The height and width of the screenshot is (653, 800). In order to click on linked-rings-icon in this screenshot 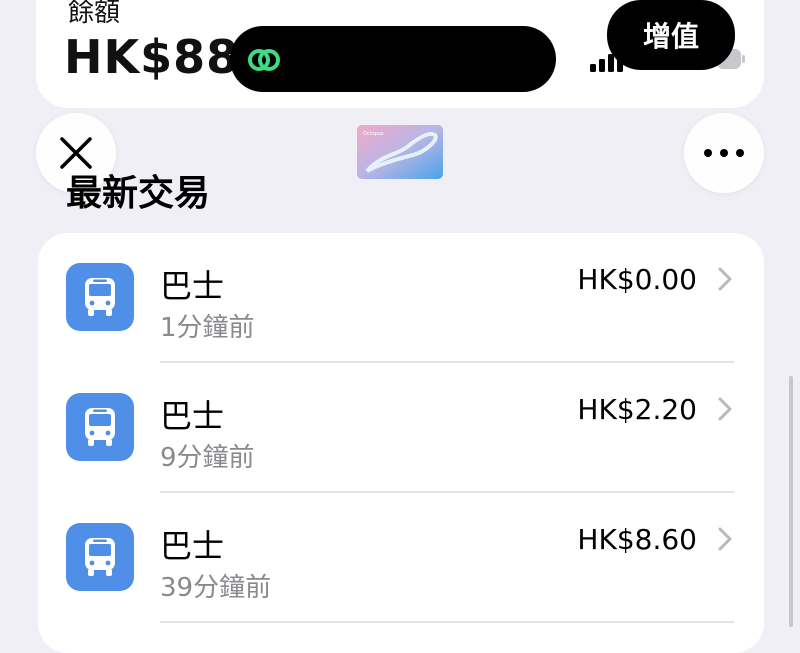, I will do `click(264, 60)`.